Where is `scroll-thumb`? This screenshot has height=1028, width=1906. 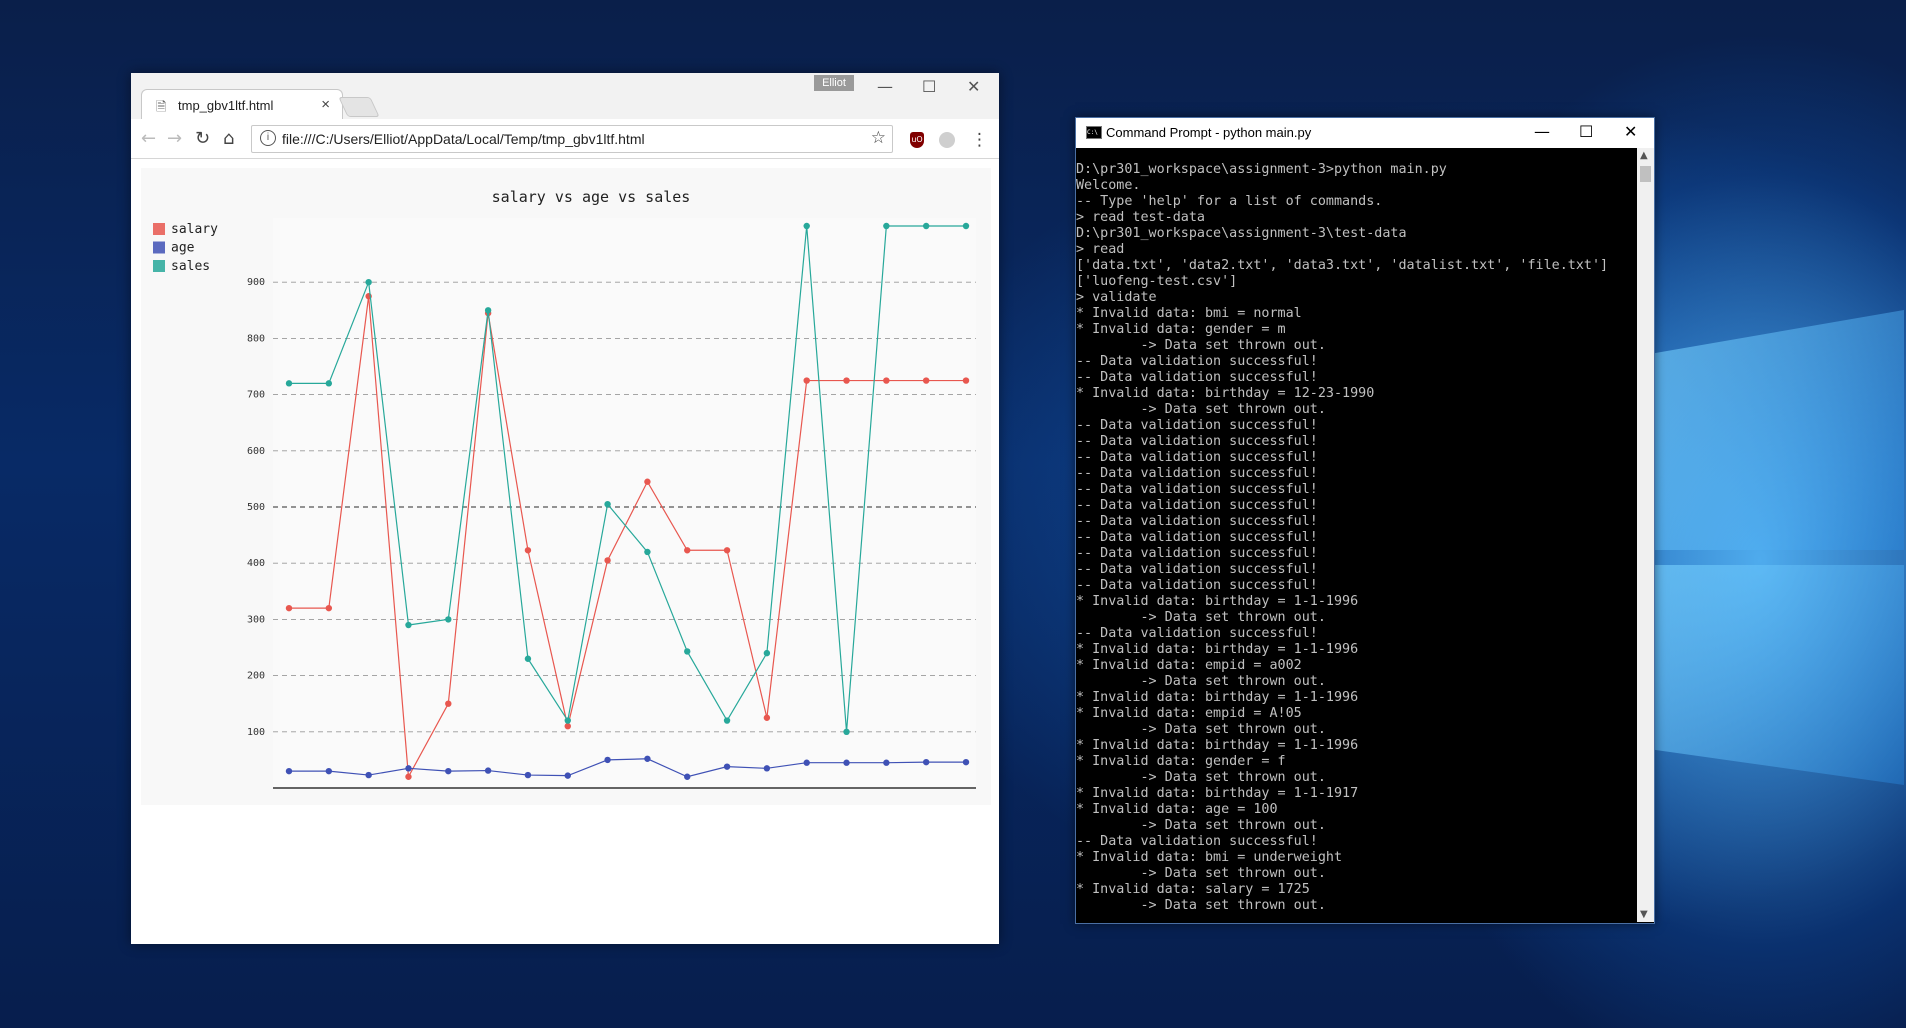 scroll-thumb is located at coordinates (1645, 174).